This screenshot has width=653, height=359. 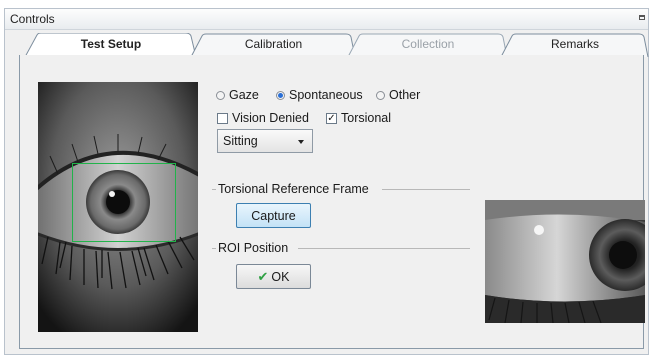 I want to click on checkbox-label: Vision Denied, so click(x=270, y=118).